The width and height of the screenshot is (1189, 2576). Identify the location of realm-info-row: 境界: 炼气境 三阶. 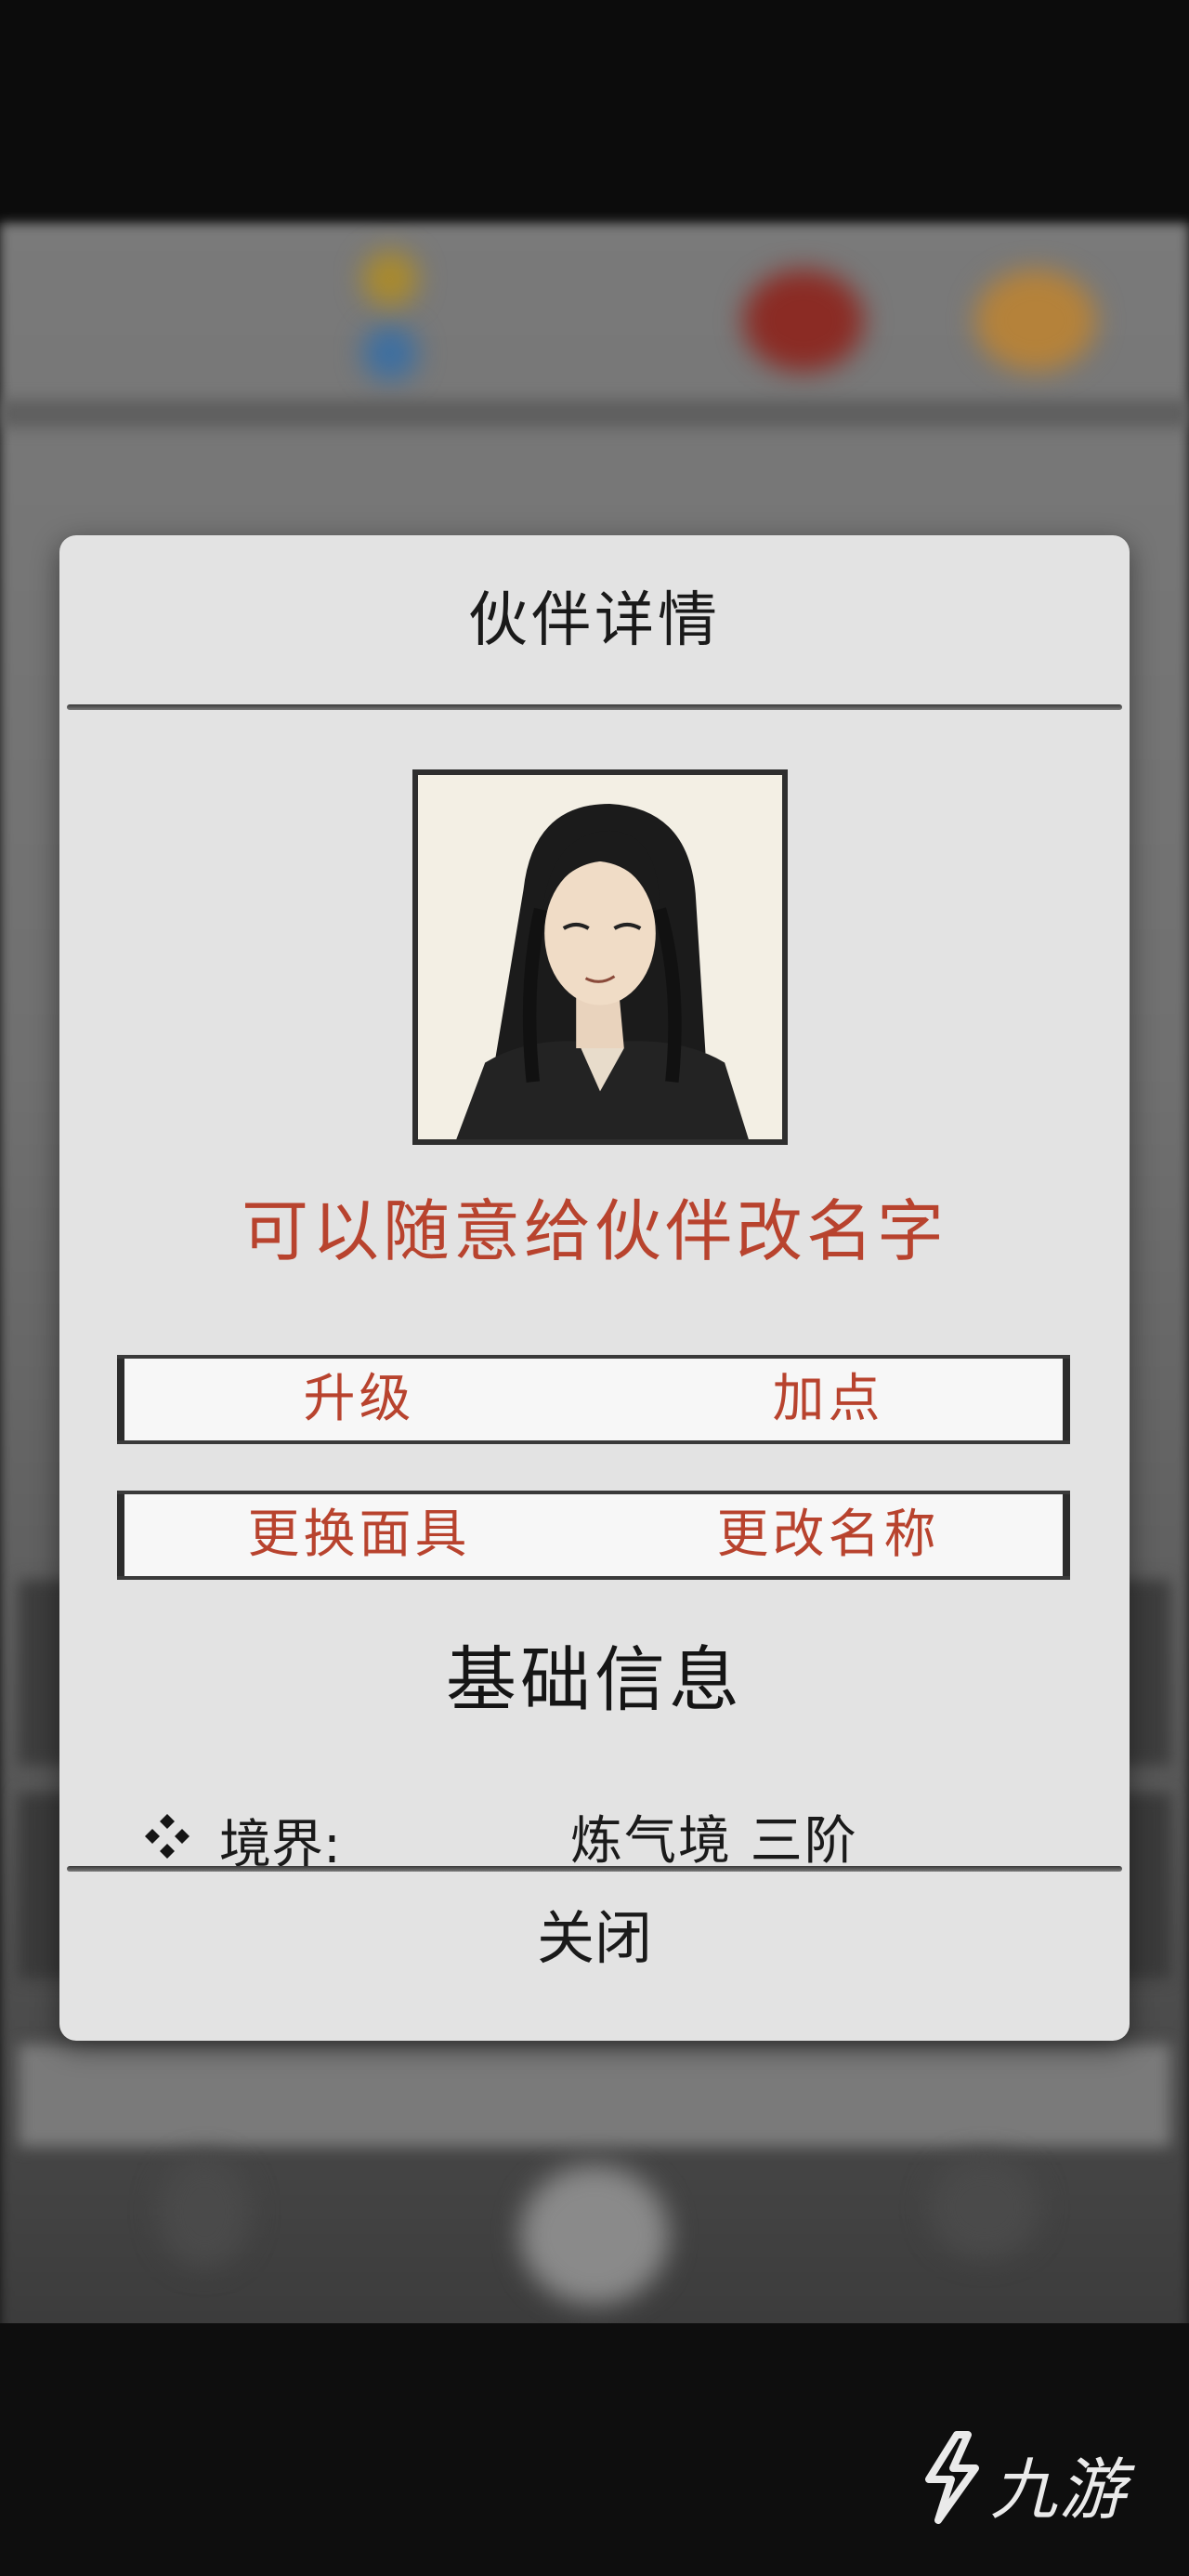
(607, 1837).